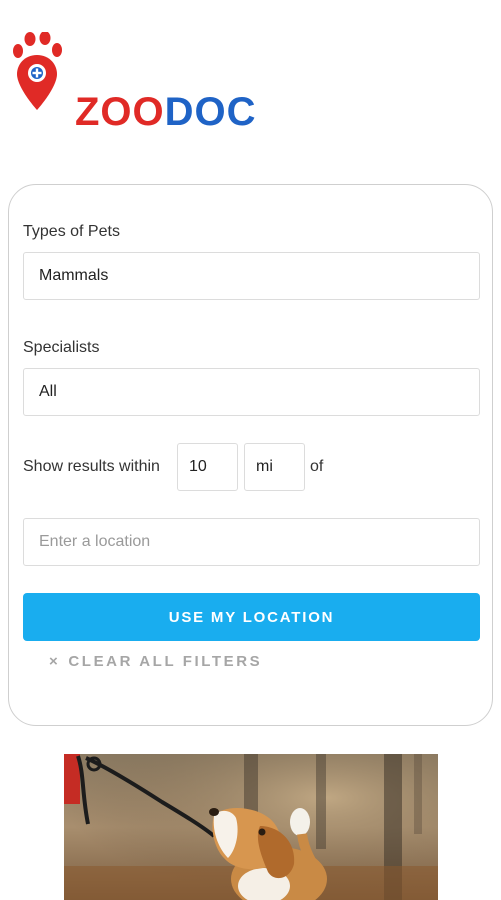 Image resolution: width=501 pixels, height=900 pixels. Describe the element at coordinates (134, 82) in the screenshot. I see `zoodoc-logo: ZOODOC` at that location.